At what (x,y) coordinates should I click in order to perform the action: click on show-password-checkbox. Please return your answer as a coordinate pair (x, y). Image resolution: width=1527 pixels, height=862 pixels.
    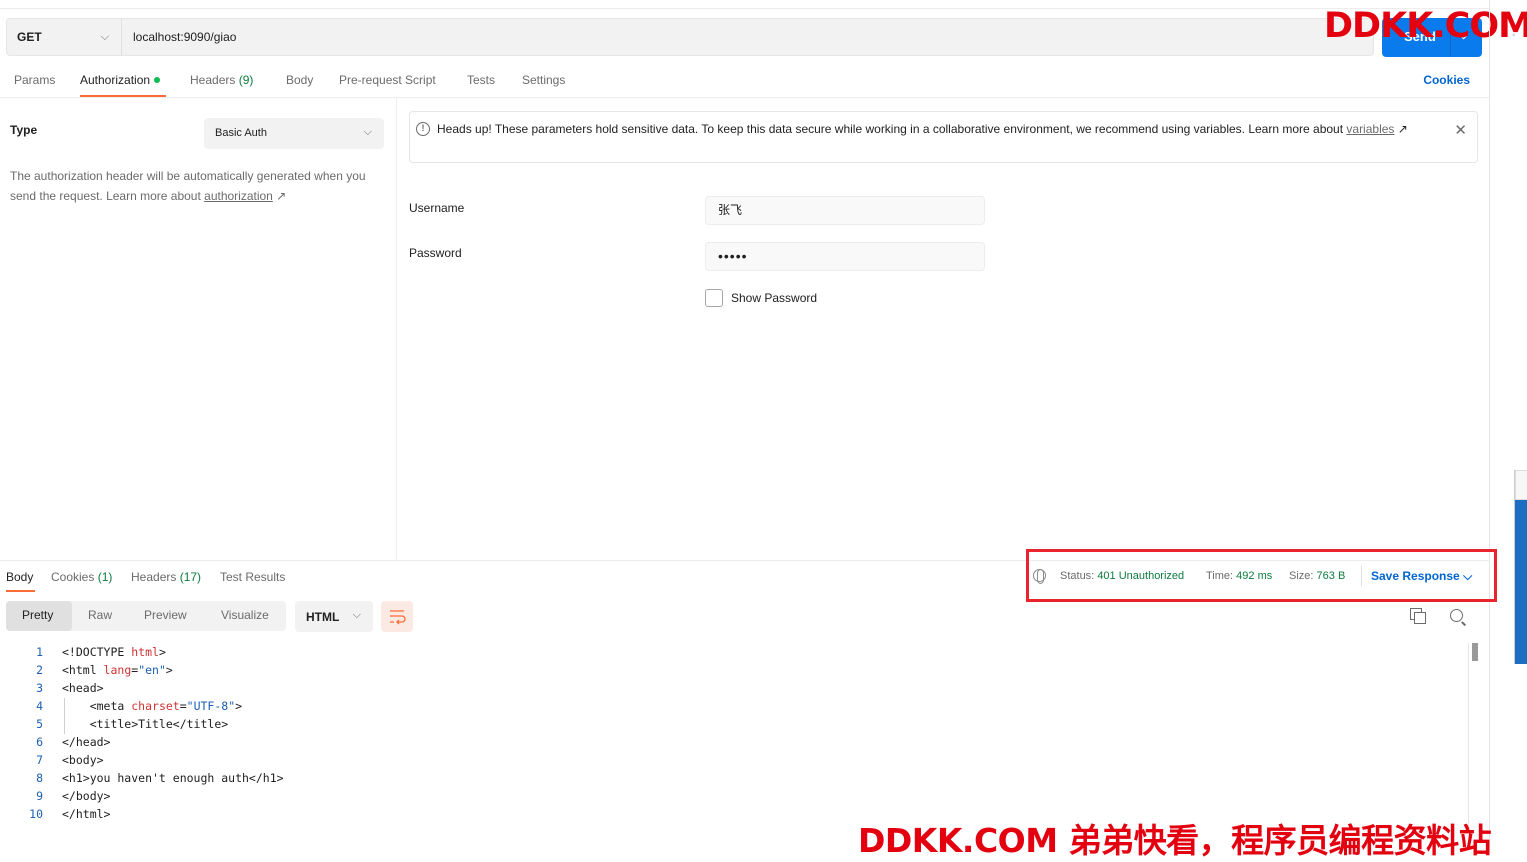
    Looking at the image, I should click on (714, 298).